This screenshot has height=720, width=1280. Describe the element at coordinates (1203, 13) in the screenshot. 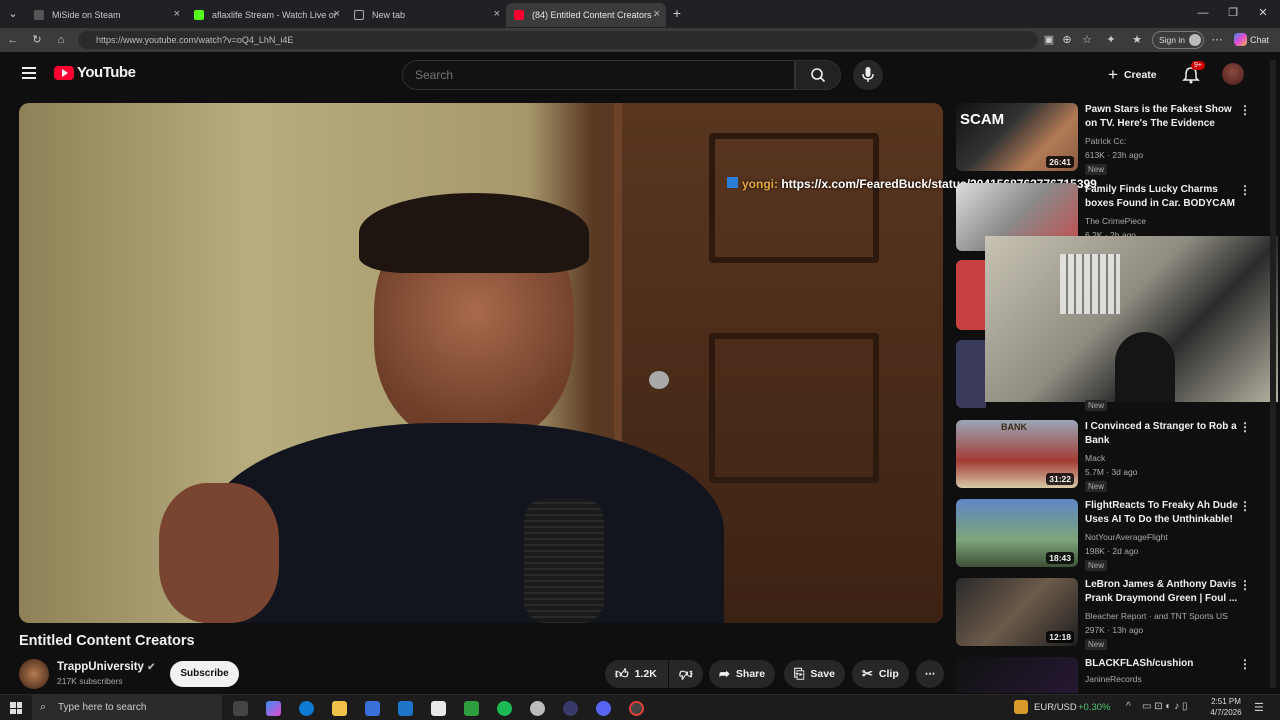

I see `minimize-icon: —` at that location.